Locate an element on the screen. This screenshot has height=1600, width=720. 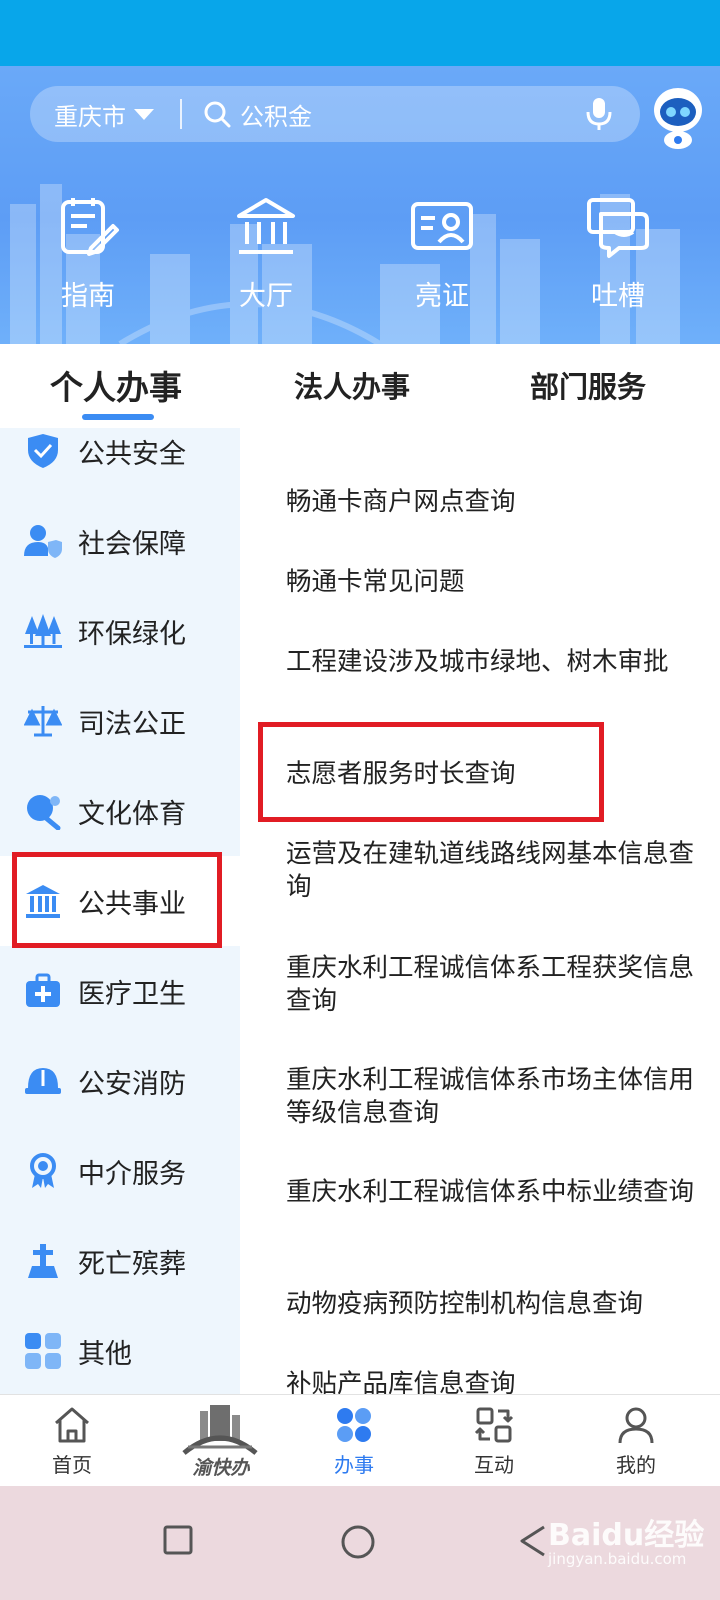
profile-icon is located at coordinates (636, 1425).